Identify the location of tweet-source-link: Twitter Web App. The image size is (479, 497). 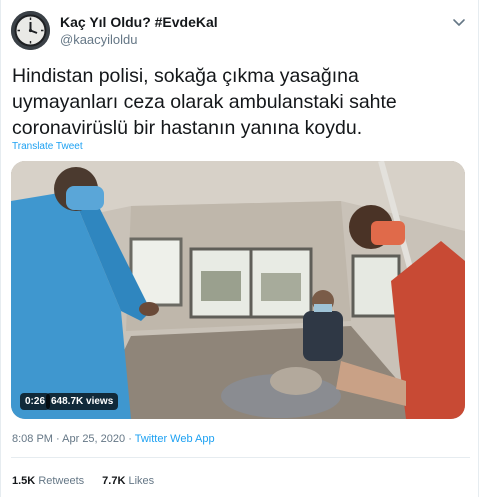
(175, 439).